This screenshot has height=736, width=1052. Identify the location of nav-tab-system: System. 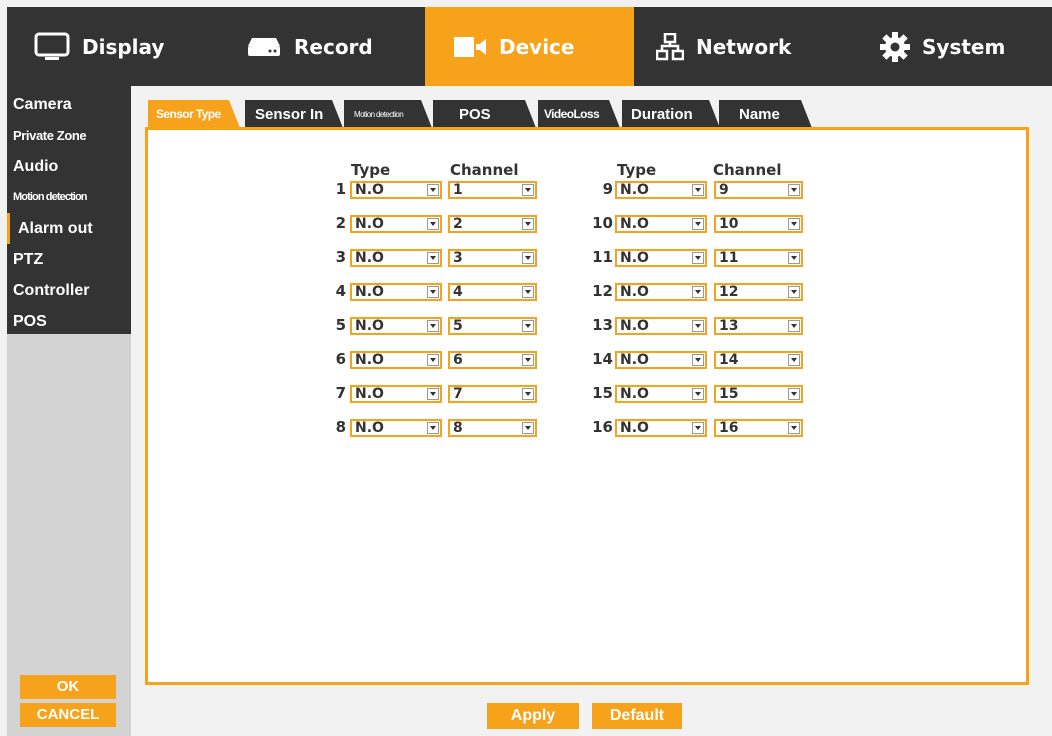
(947, 46).